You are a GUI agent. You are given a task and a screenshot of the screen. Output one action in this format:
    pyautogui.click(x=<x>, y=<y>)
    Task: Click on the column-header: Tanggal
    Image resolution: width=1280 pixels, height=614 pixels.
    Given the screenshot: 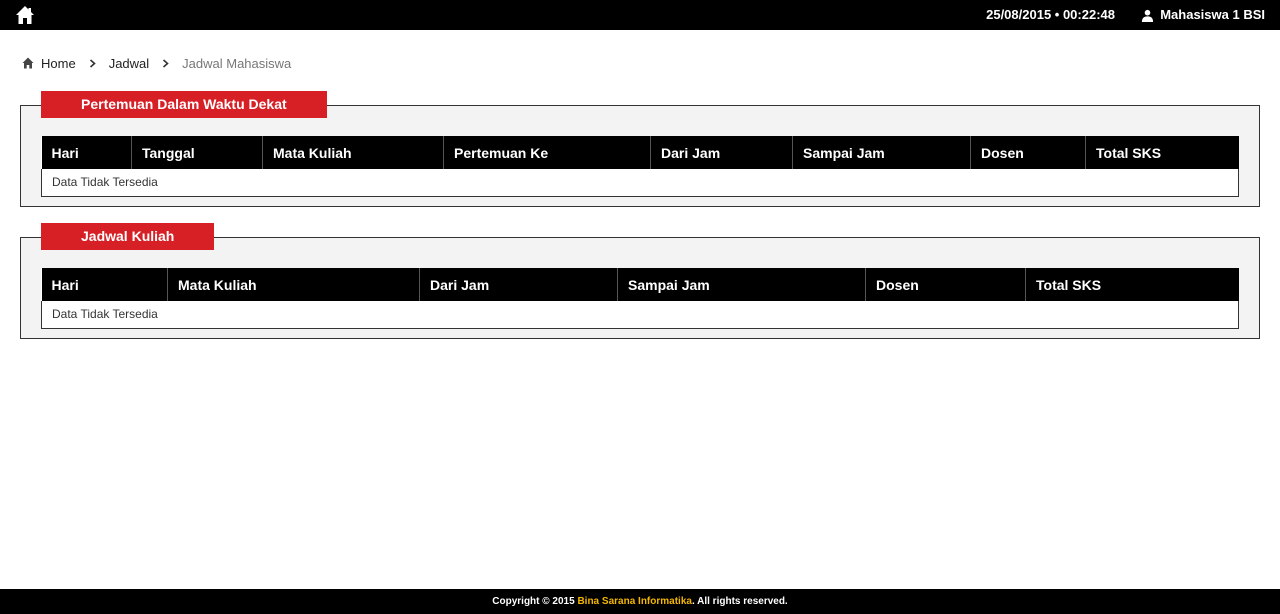 What is the action you would take?
    pyautogui.click(x=197, y=152)
    